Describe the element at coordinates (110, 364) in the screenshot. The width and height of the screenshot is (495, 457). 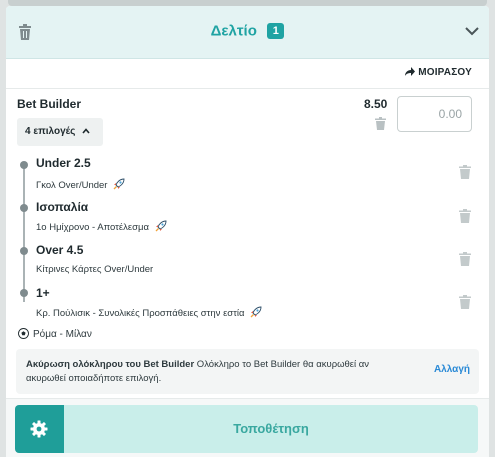
I see `notice-bold: Ακύρωση ολόκληρου του Bet Builder` at that location.